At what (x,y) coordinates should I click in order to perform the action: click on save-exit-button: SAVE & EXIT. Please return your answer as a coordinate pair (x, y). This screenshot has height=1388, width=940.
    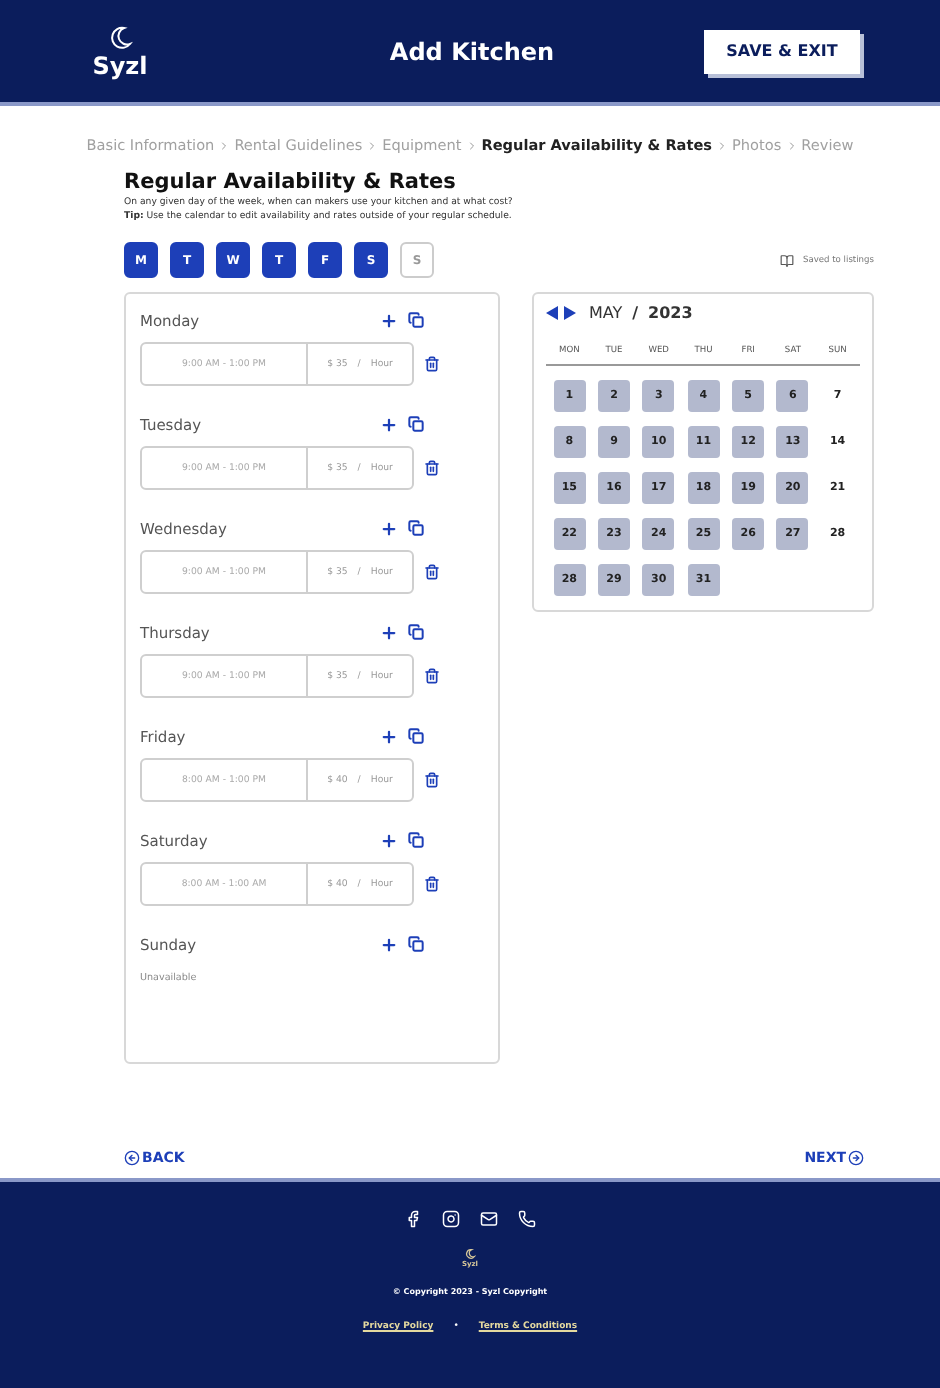
    Looking at the image, I should click on (782, 51).